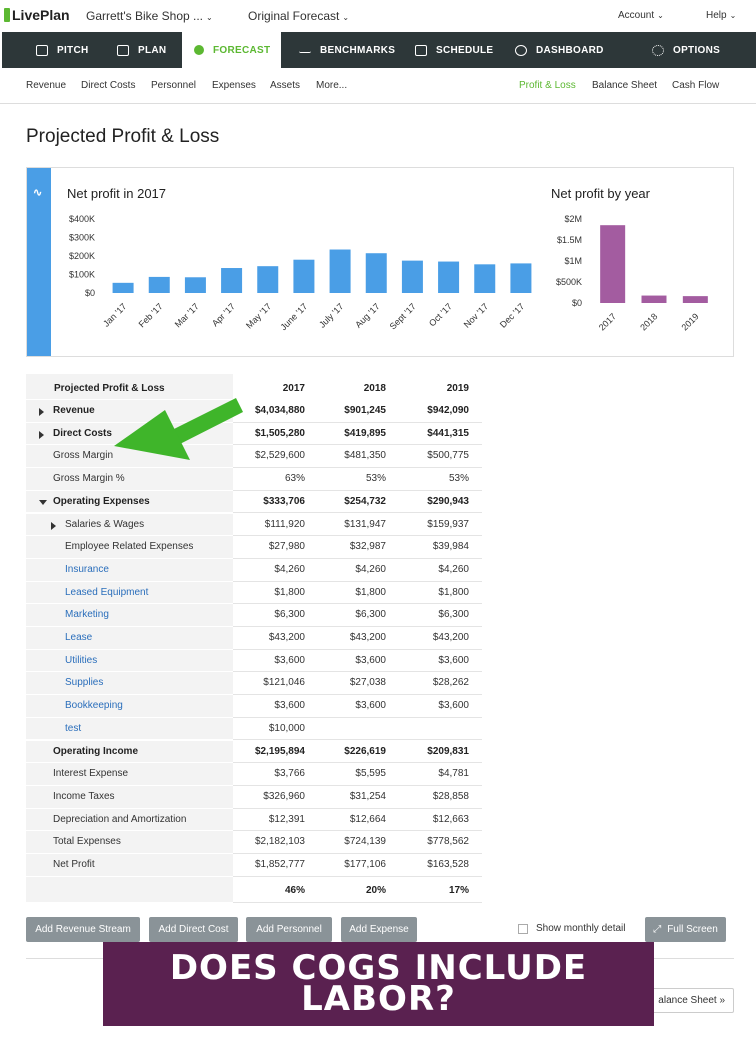  Describe the element at coordinates (87, 842) in the screenshot. I see `row-label: Total Expenses` at that location.